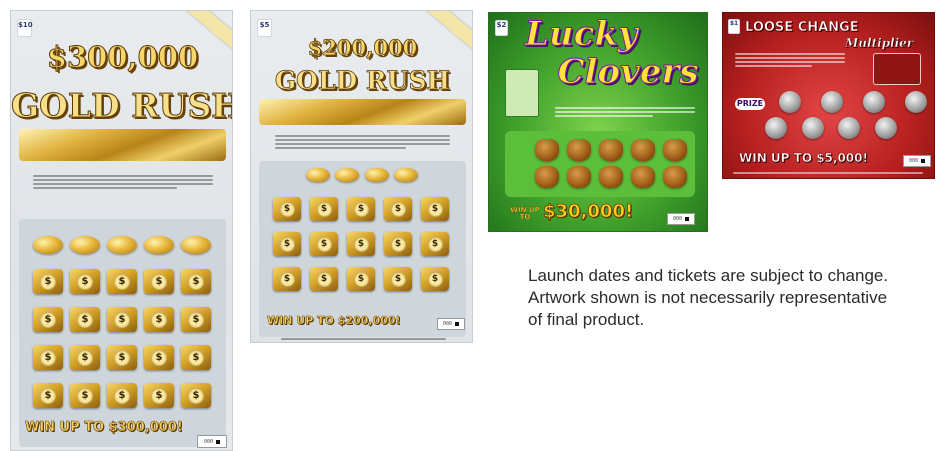  What do you see at coordinates (122, 338) in the screenshot?
I see `your-numbers-grid: $ $ $ $ $ $ $ $ $ $ $ $ $ $ $ $ $ $ $ $` at bounding box center [122, 338].